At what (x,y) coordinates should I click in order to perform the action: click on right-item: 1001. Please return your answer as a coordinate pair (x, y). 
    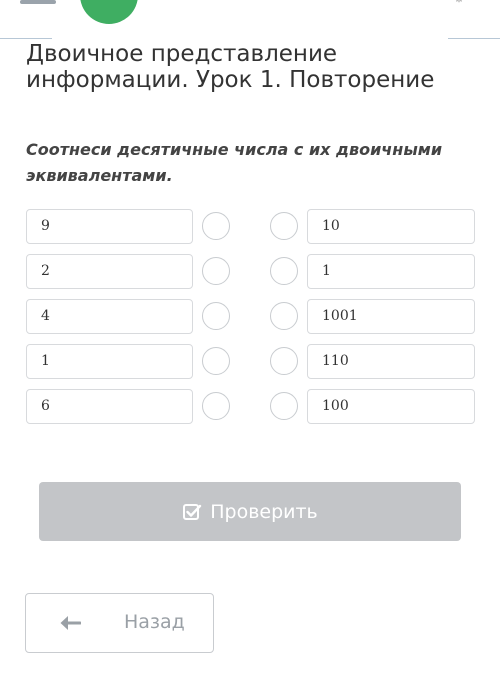
    Looking at the image, I should click on (391, 316).